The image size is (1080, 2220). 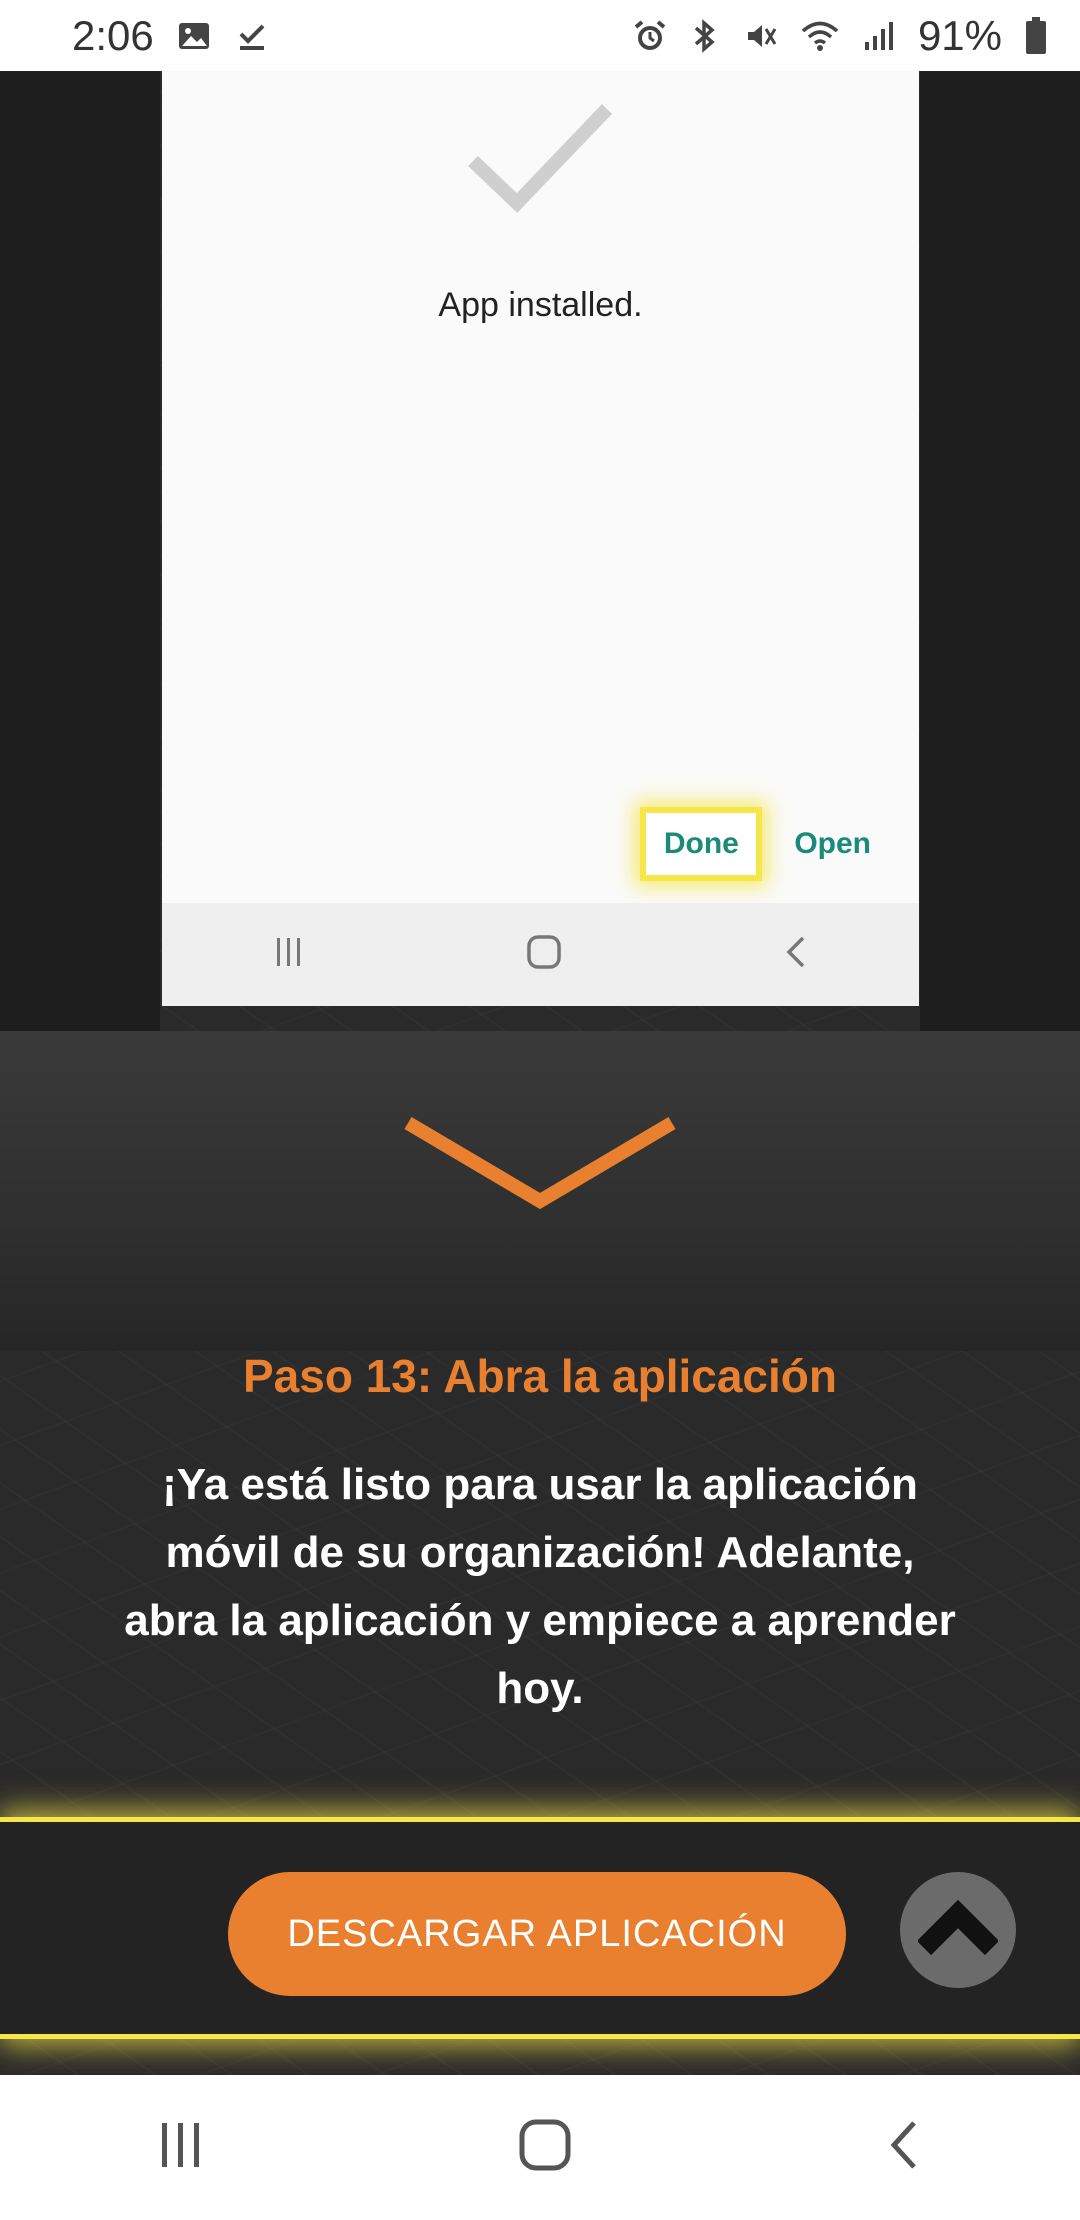 I want to click on system-home-icon, so click(x=545, y=2147).